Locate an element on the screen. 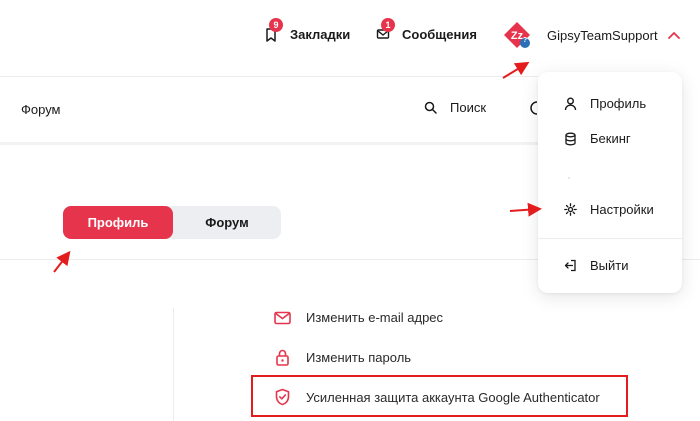  messages-link: 1 Сообщения is located at coordinates (426, 32).